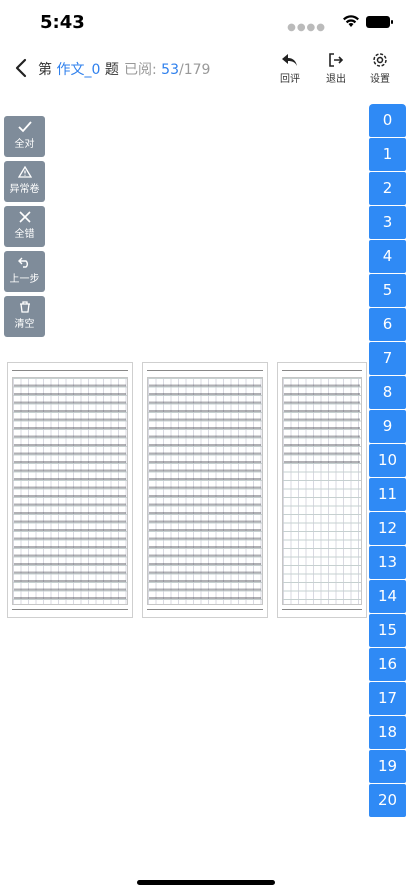  Describe the element at coordinates (336, 60) in the screenshot. I see `logout-icon` at that location.